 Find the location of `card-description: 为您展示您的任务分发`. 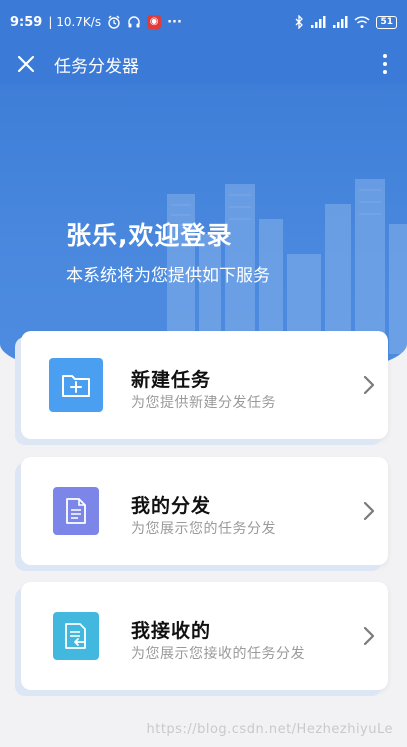

card-description: 为您展示您的任务分发 is located at coordinates (203, 529).